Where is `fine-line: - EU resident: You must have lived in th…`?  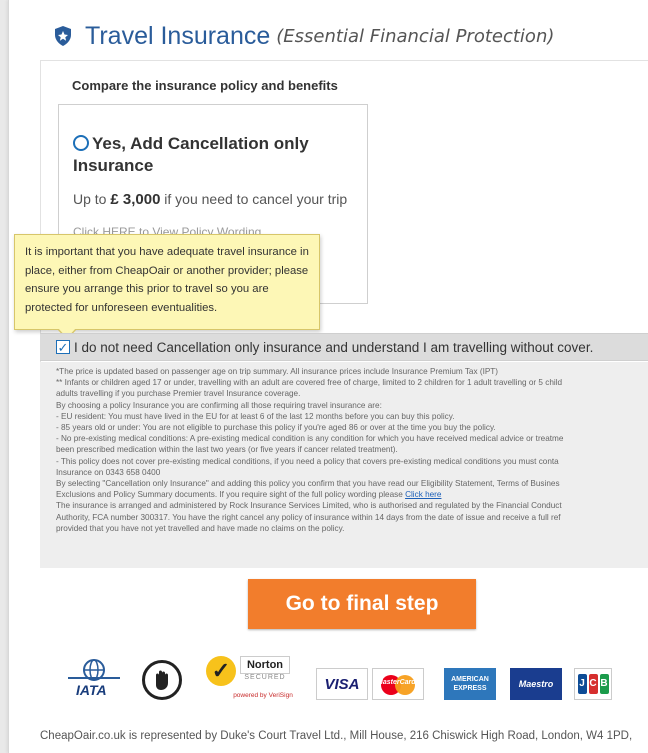
fine-line: - EU resident: You must have lived in th… is located at coordinates (255, 416).